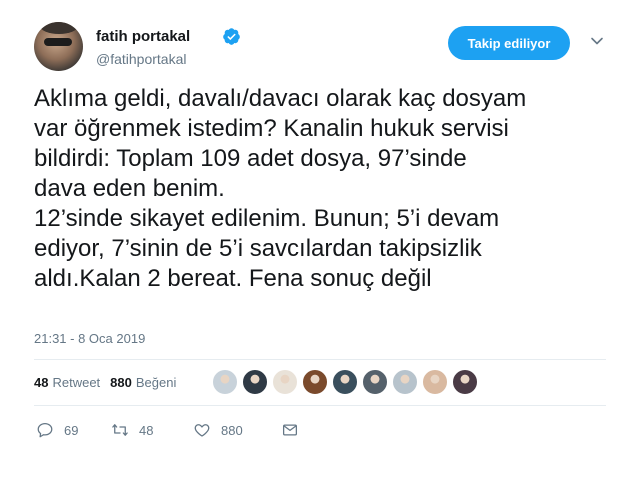 The width and height of the screenshot is (640, 485). I want to click on like-count: 880, so click(121, 382).